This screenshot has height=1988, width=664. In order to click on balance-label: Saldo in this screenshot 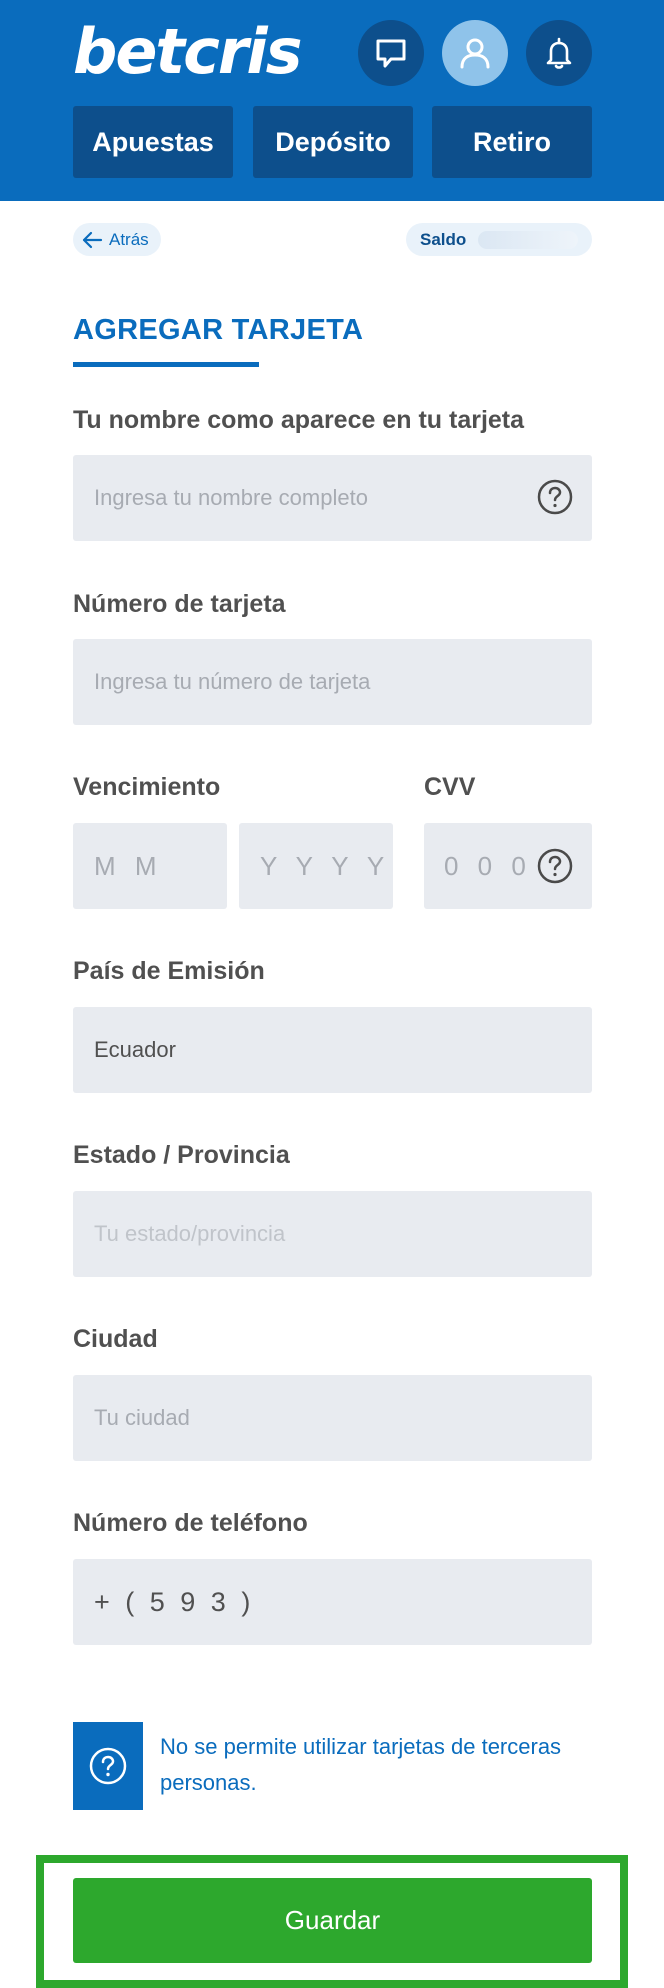, I will do `click(443, 239)`.